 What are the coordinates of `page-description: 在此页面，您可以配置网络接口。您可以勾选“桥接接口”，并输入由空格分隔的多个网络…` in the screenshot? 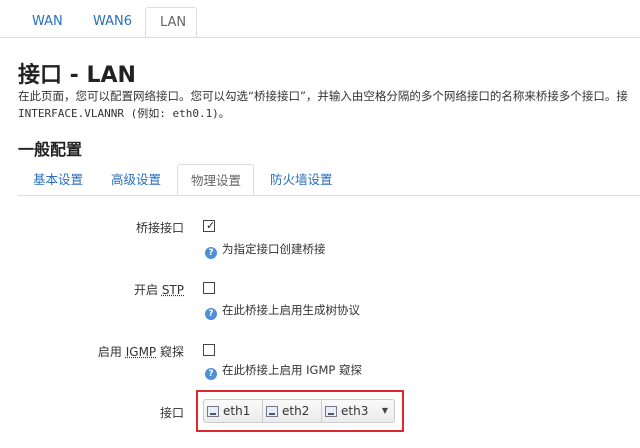 It's located at (323, 96).